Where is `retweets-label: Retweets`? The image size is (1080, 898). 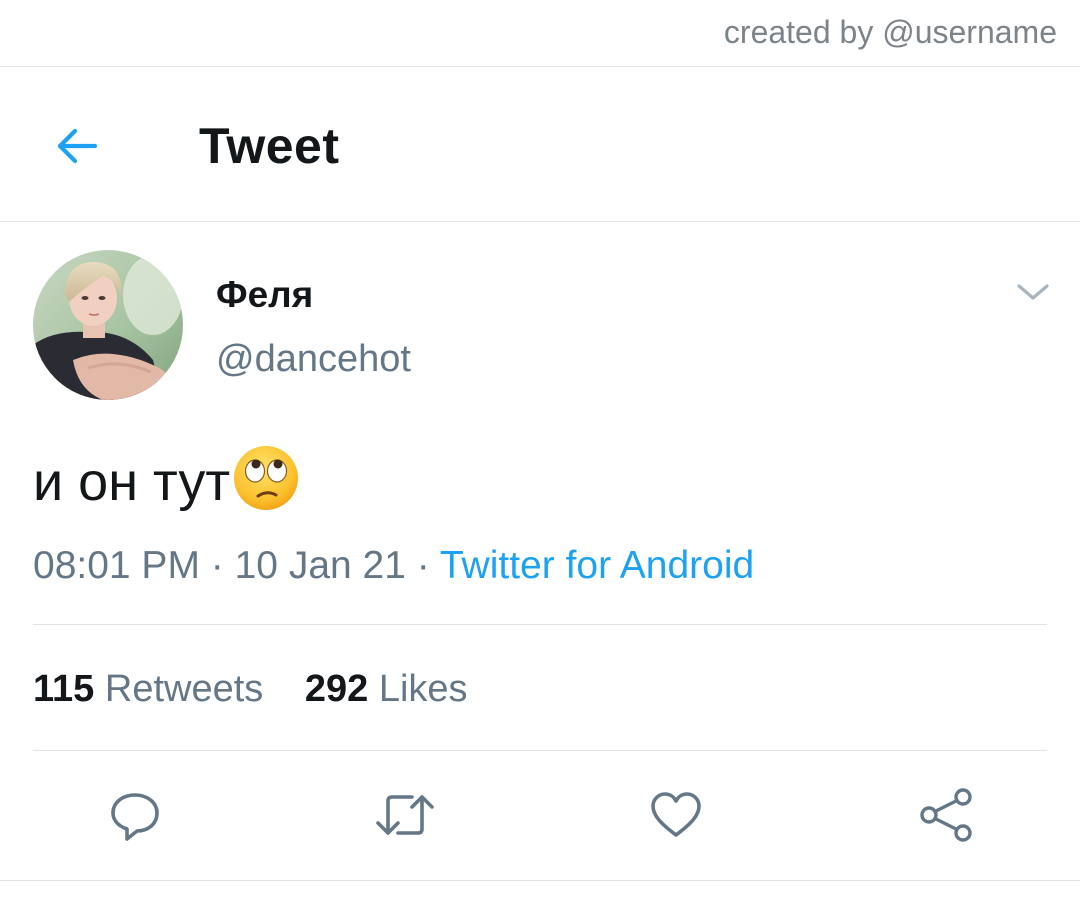
retweets-label: Retweets is located at coordinates (184, 689).